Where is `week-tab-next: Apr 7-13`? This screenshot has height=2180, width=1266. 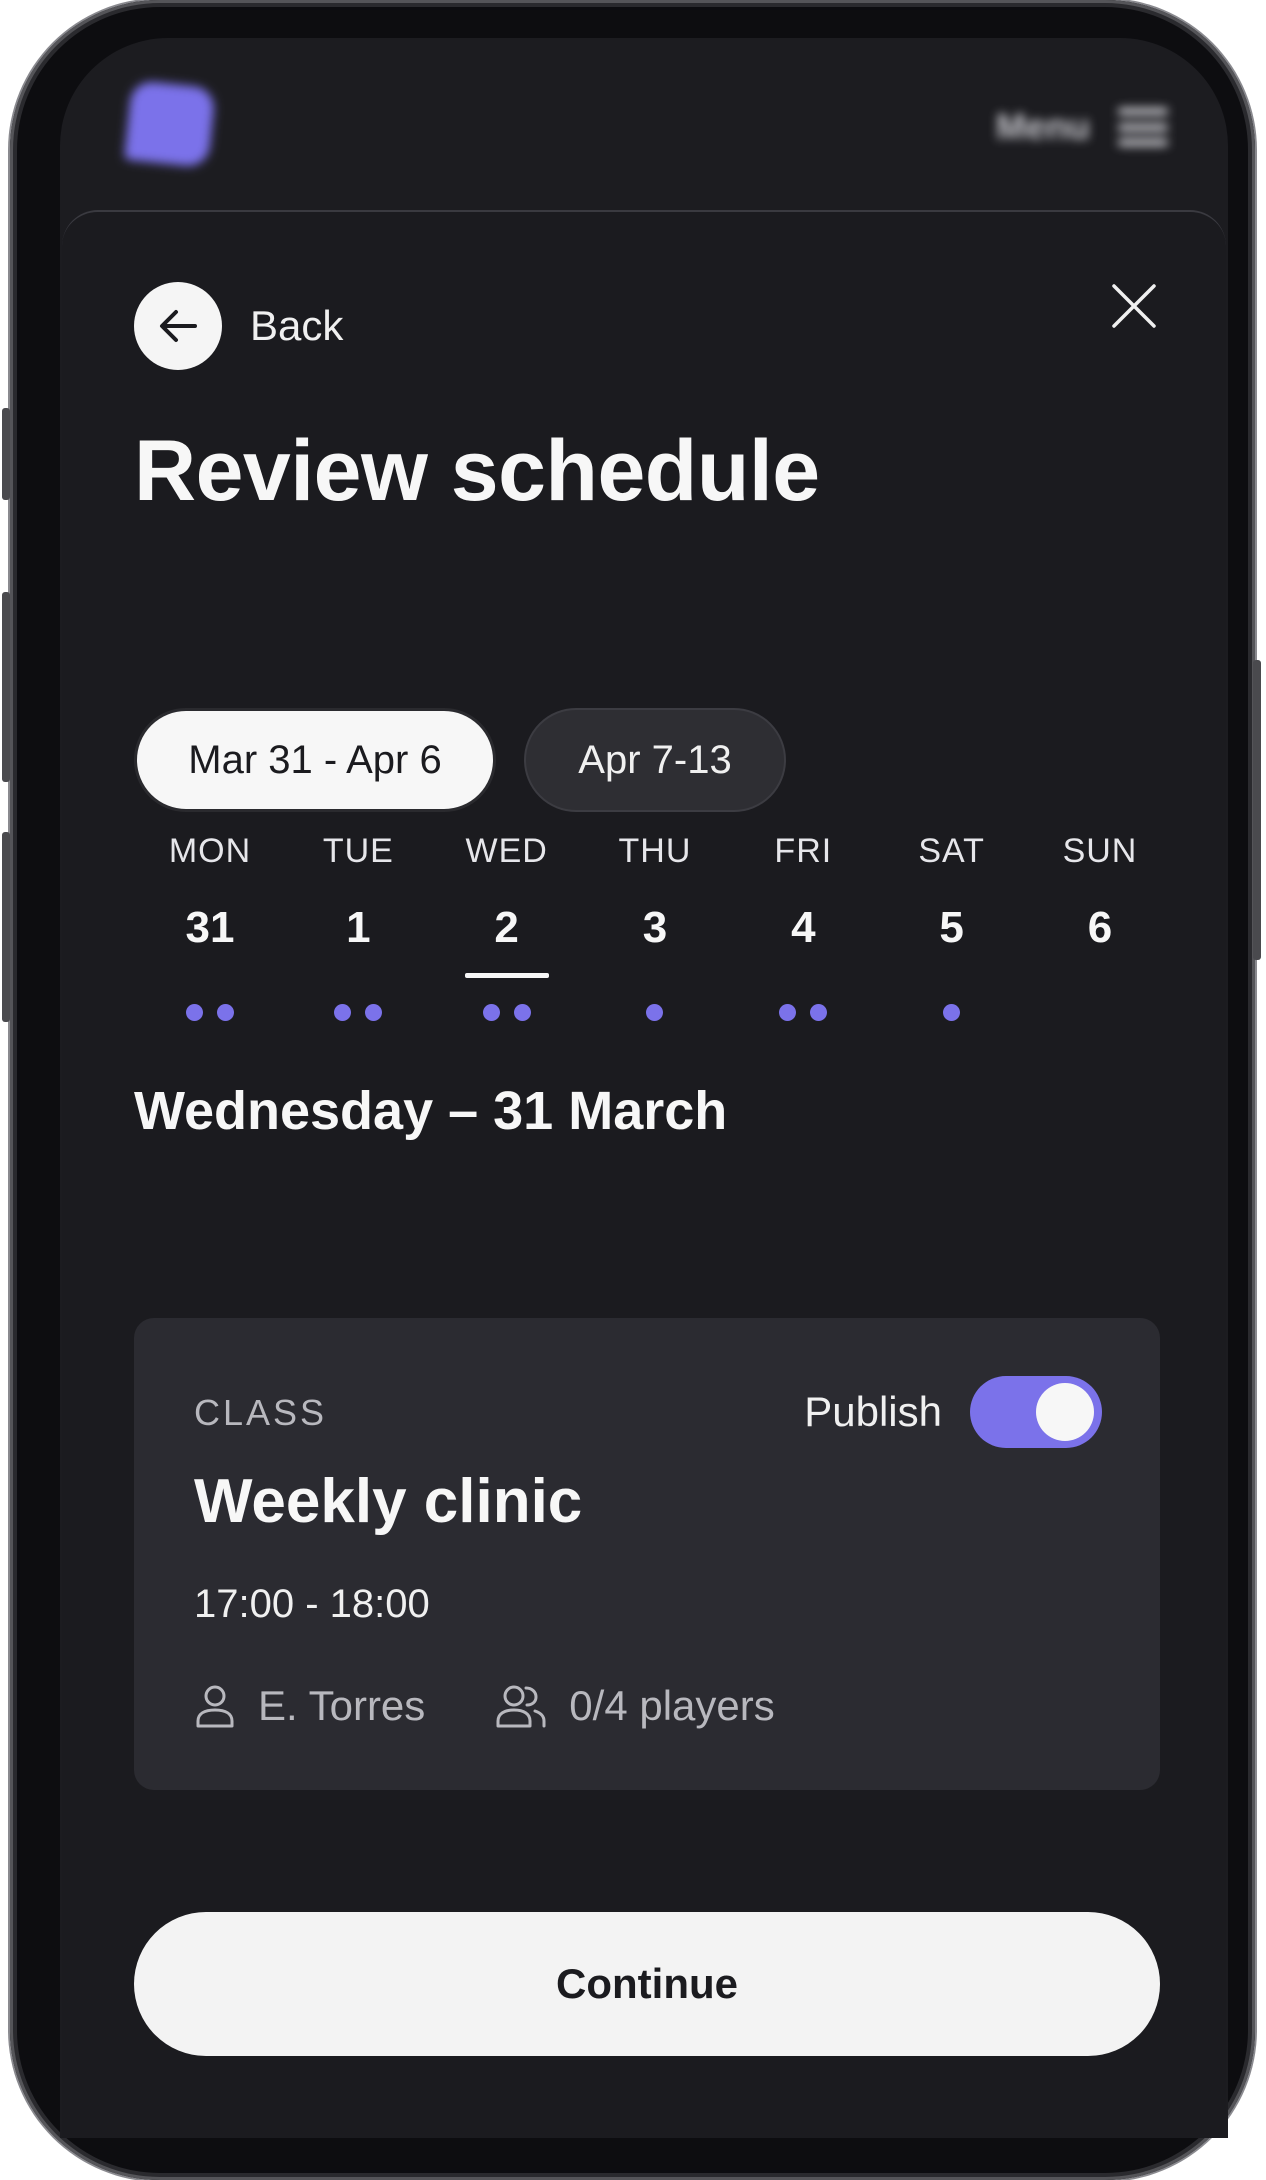 week-tab-next: Apr 7-13 is located at coordinates (655, 760).